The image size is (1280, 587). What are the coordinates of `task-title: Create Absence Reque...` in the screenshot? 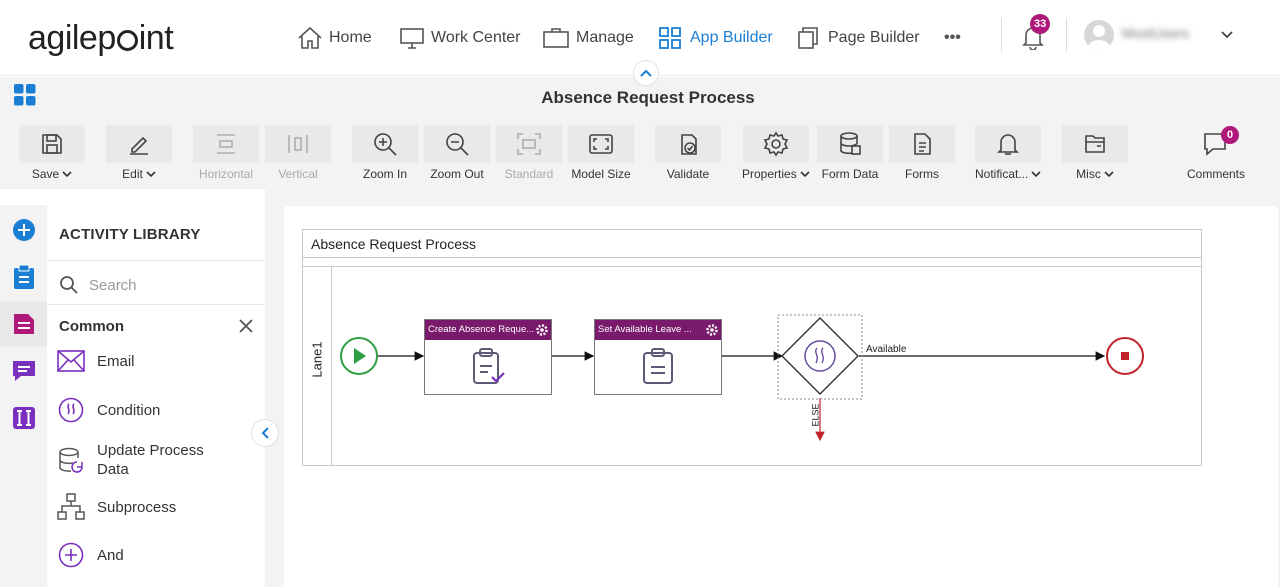 It's located at (481, 329).